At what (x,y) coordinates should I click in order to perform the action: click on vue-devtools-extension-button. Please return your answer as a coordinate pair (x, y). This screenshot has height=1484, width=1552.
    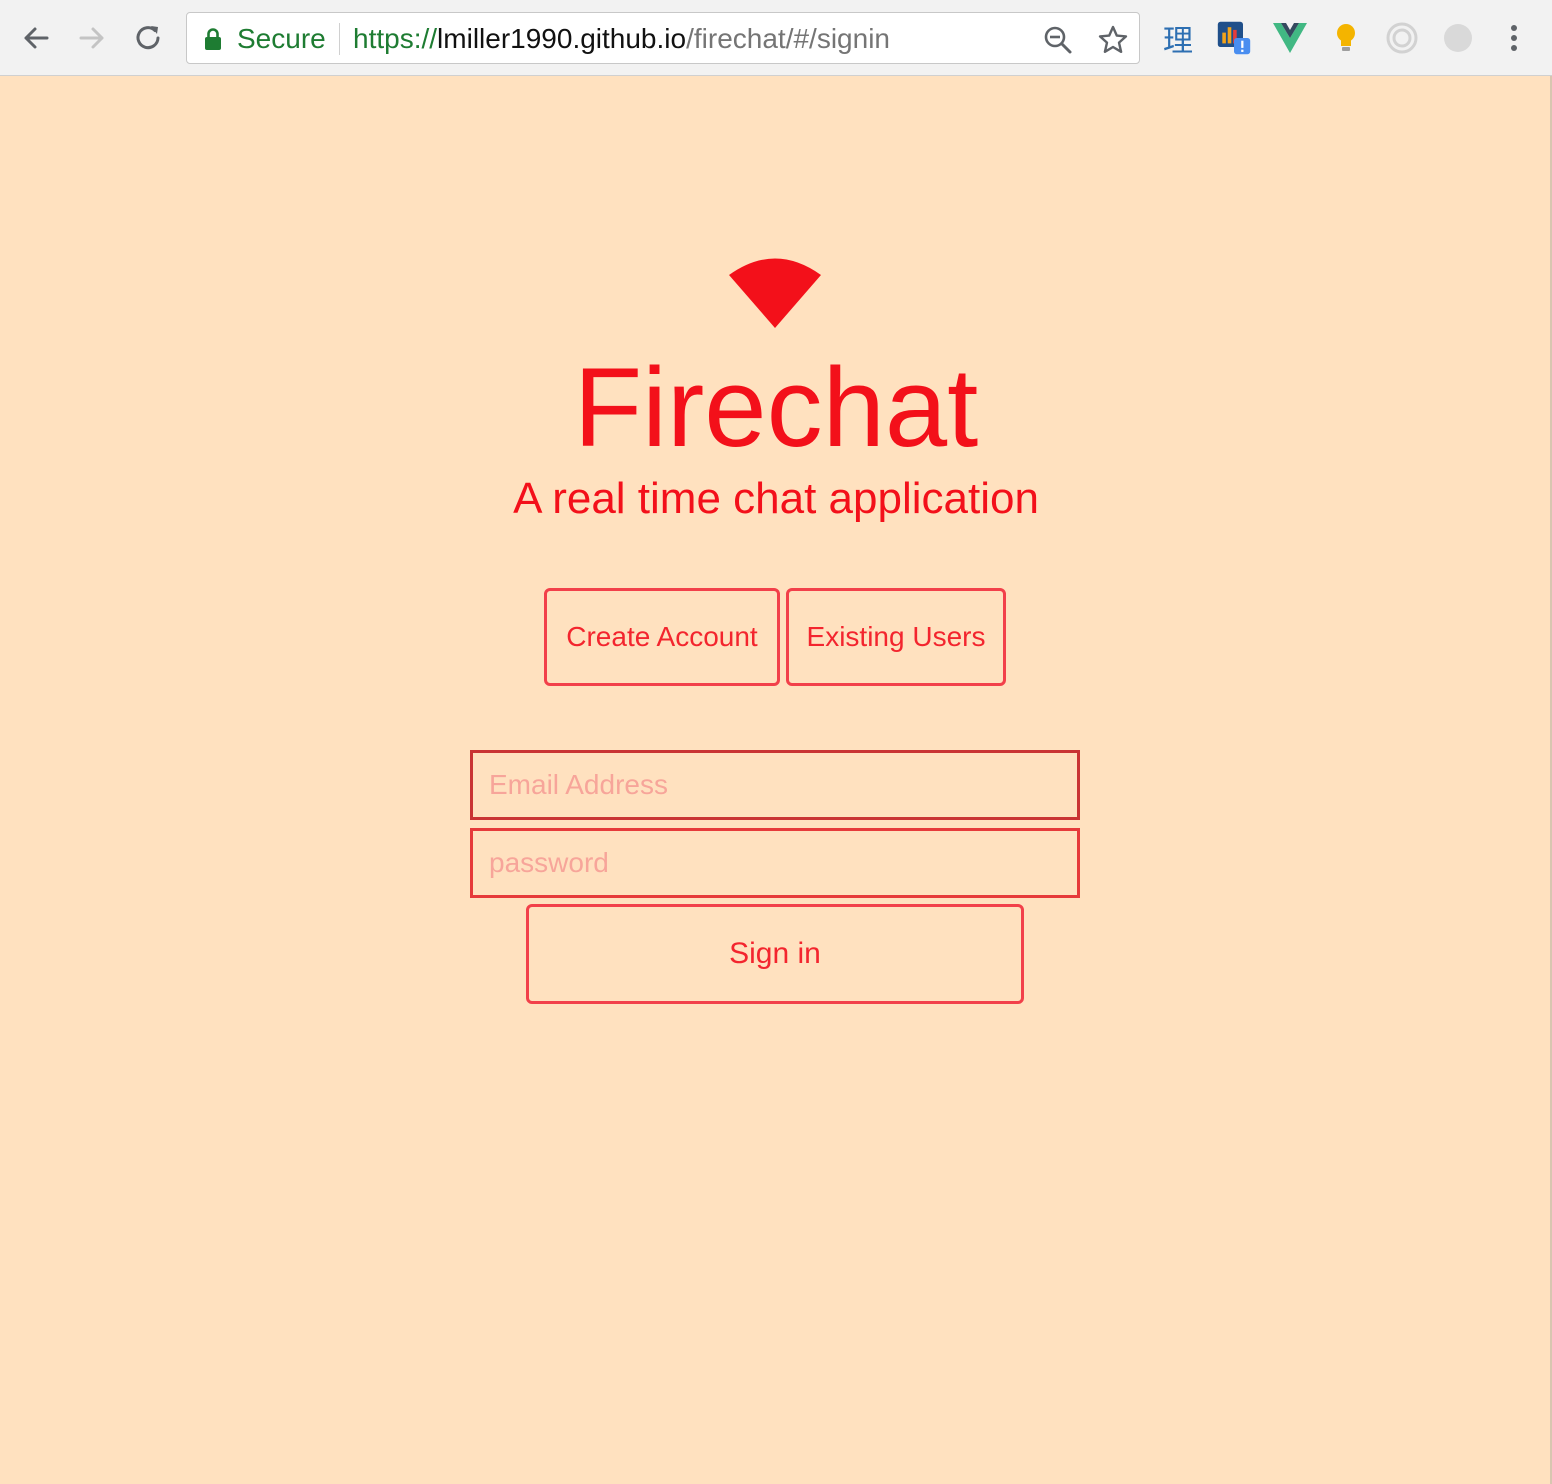
    Looking at the image, I should click on (1290, 38).